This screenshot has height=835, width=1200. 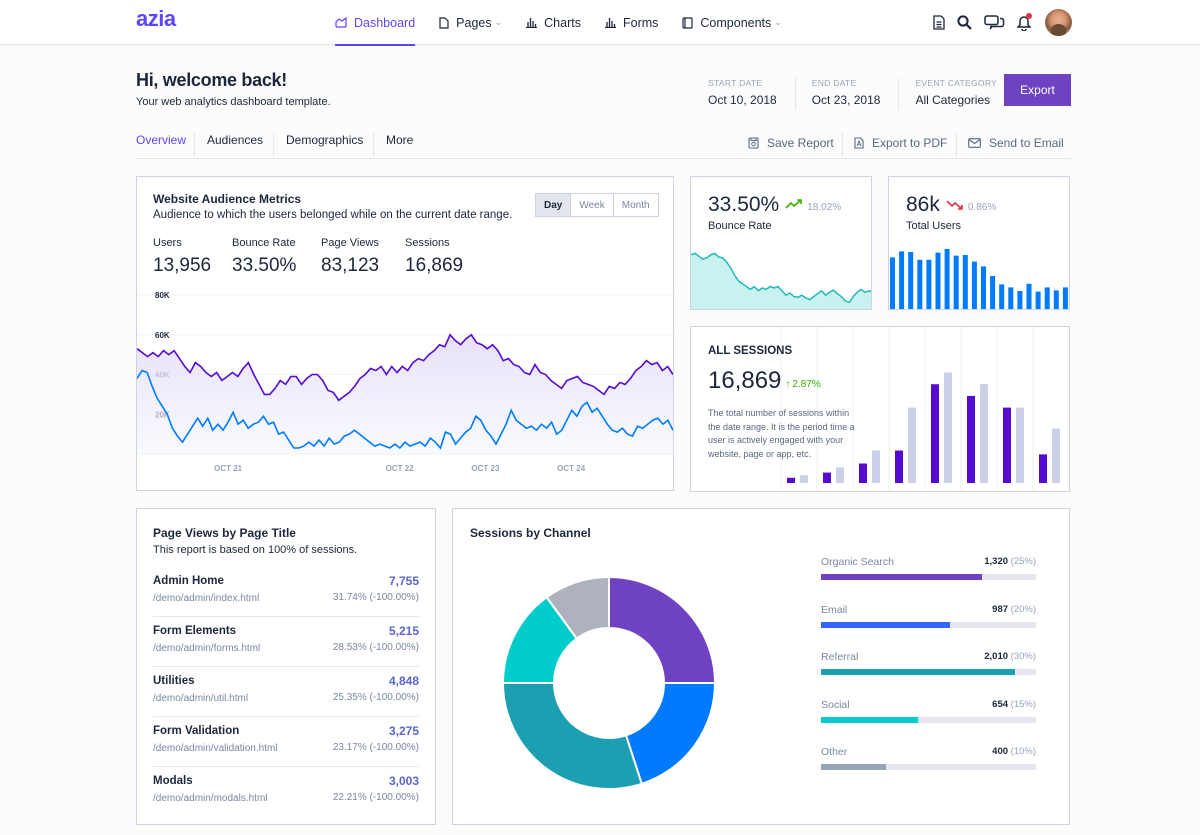 What do you see at coordinates (1037, 90) in the screenshot?
I see `export-button: Export` at bounding box center [1037, 90].